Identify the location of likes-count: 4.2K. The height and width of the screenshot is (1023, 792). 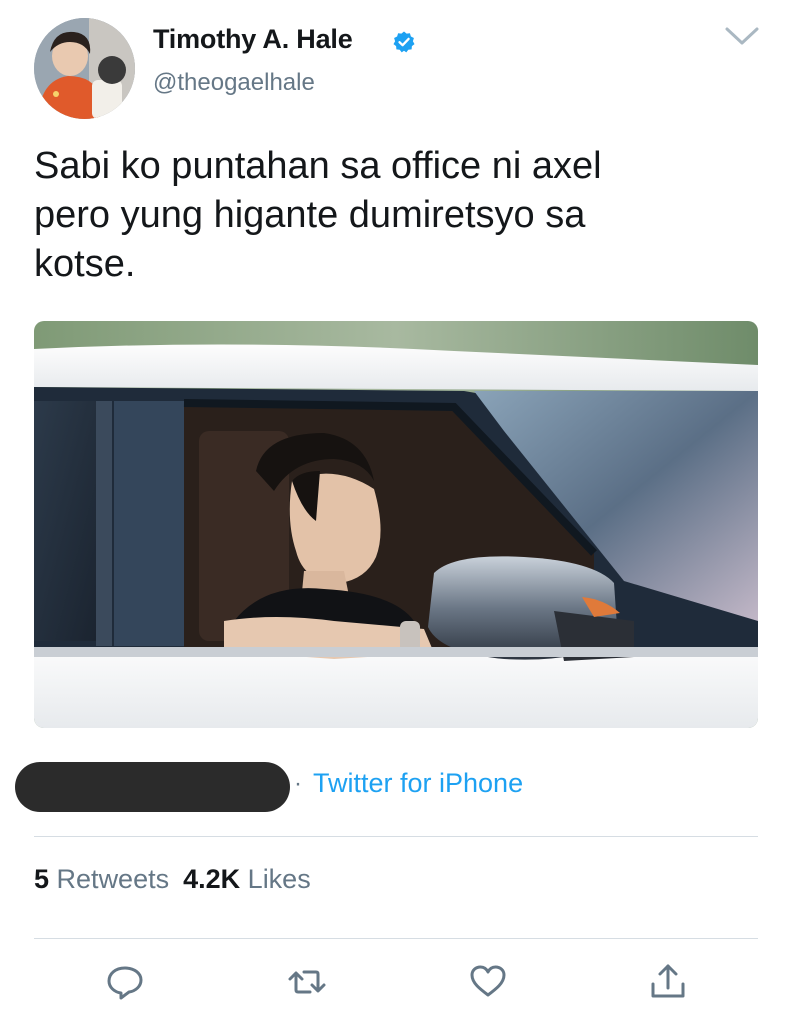
(212, 879).